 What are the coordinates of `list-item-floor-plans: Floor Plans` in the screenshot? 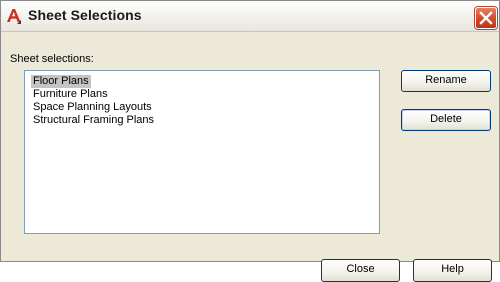 It's located at (61, 81).